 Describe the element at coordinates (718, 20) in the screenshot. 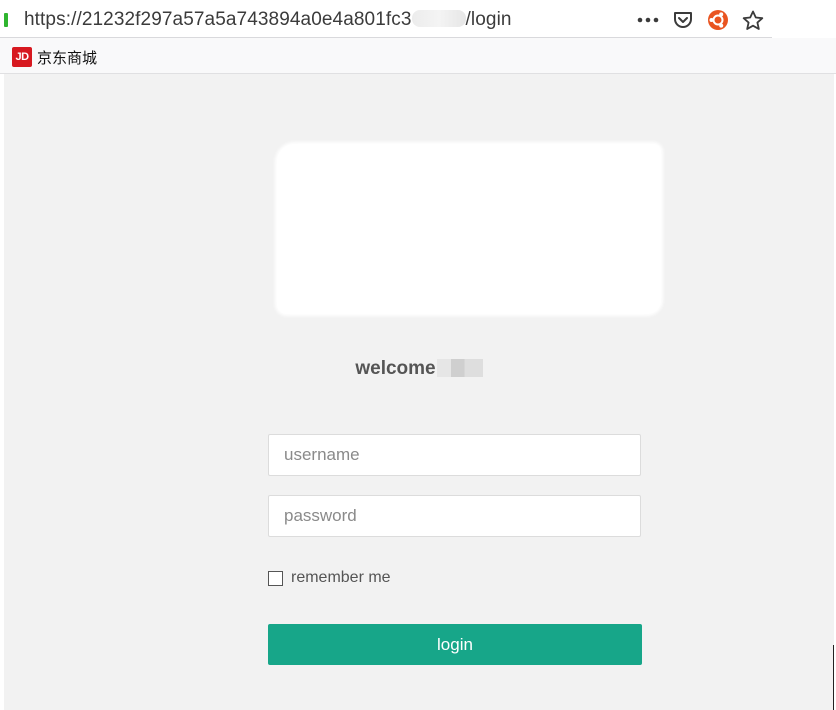

I see `ubuntu-icon` at that location.